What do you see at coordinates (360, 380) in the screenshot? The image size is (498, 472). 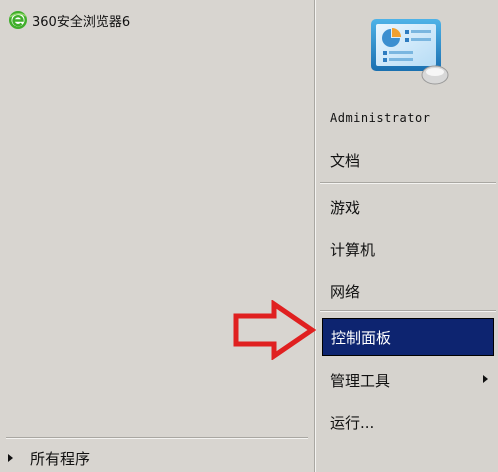 I see `menu-item-label: 管理工具` at bounding box center [360, 380].